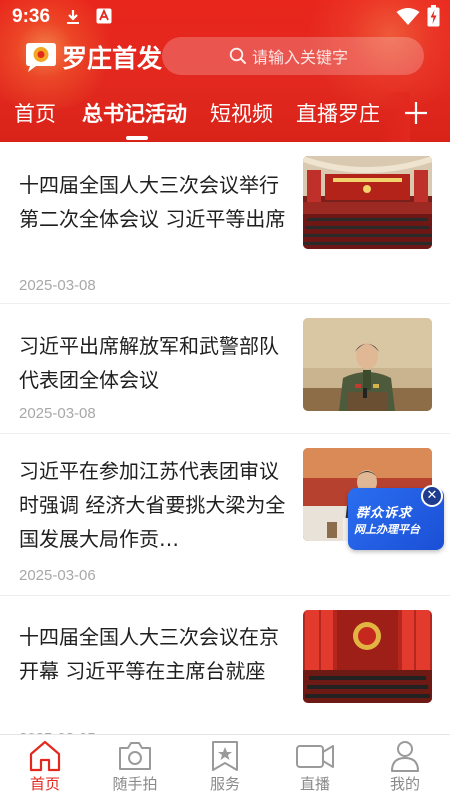 The height and width of the screenshot is (800, 450). I want to click on app-logo: 罗庄首发, so click(92, 57).